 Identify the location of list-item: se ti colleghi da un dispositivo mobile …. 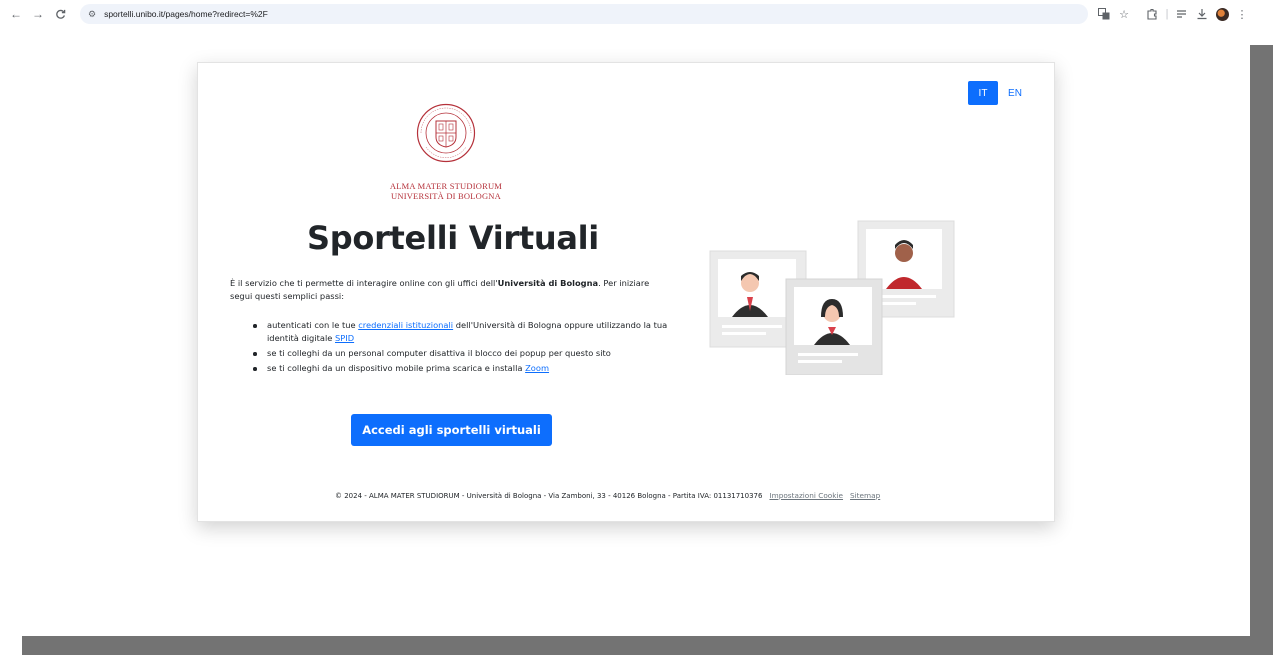
(473, 368).